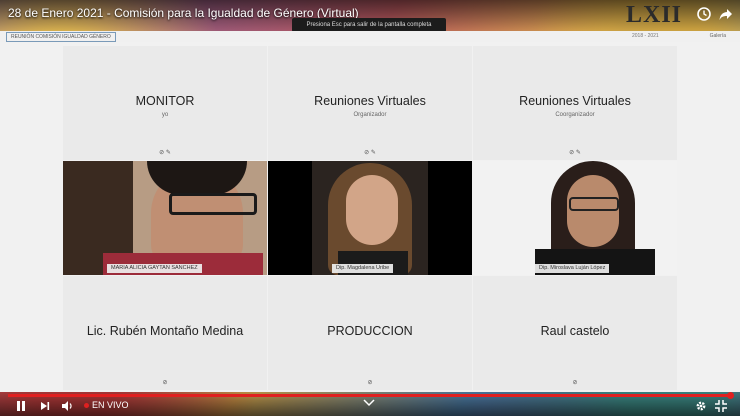  Describe the element at coordinates (704, 14) in the screenshot. I see `watch-later-icon` at that location.